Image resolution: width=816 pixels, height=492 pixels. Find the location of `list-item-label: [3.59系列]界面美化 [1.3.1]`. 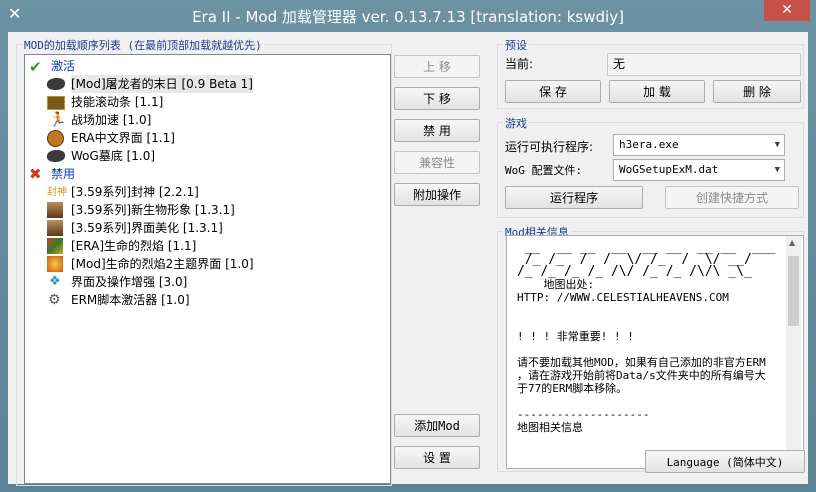

list-item-label: [3.59系列]界面美化 [1.3.1] is located at coordinates (147, 228).